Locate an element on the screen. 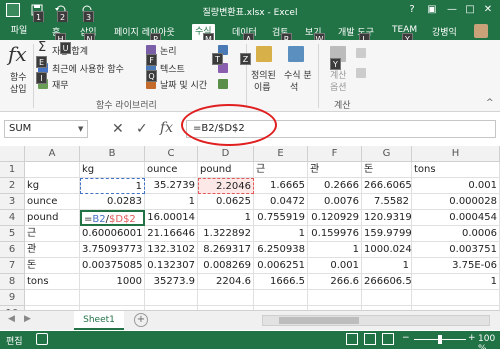  table-cell: 근 is located at coordinates (281, 170).